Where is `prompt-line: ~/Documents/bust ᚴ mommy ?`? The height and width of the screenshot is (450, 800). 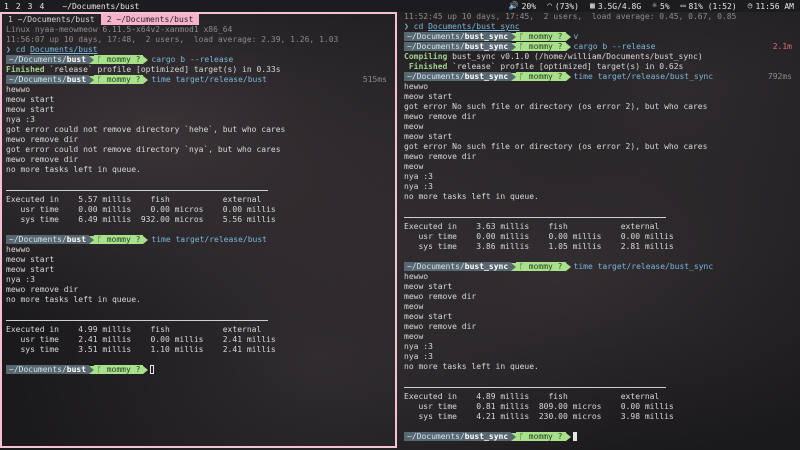 prompt-line: ~/Documents/bust ᚴ mommy ? is located at coordinates (198, 370).